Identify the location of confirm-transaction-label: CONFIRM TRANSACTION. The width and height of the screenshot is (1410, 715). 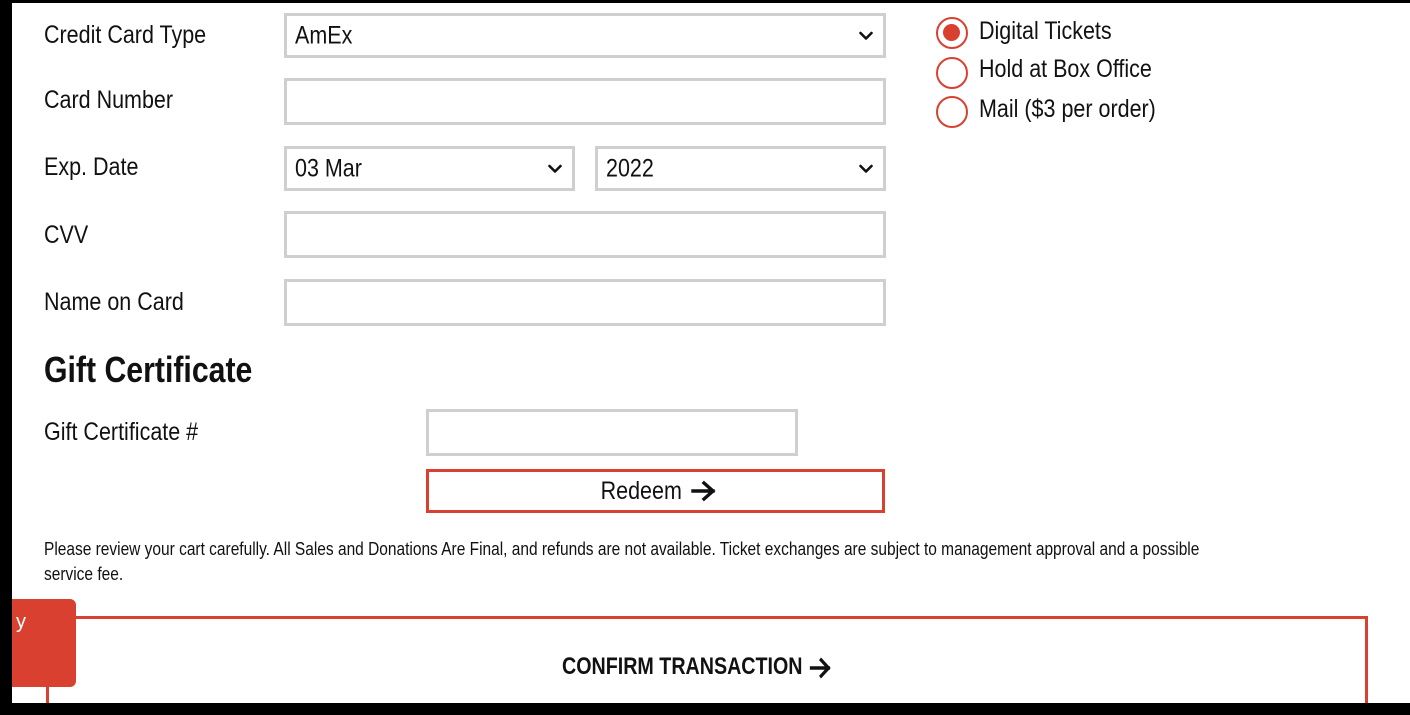
(697, 667).